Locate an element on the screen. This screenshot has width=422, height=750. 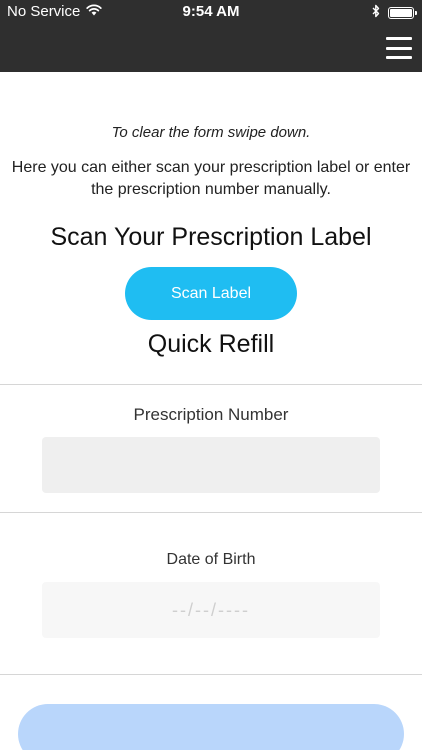
status-bar: No Service 9:54 AM is located at coordinates (211, 12).